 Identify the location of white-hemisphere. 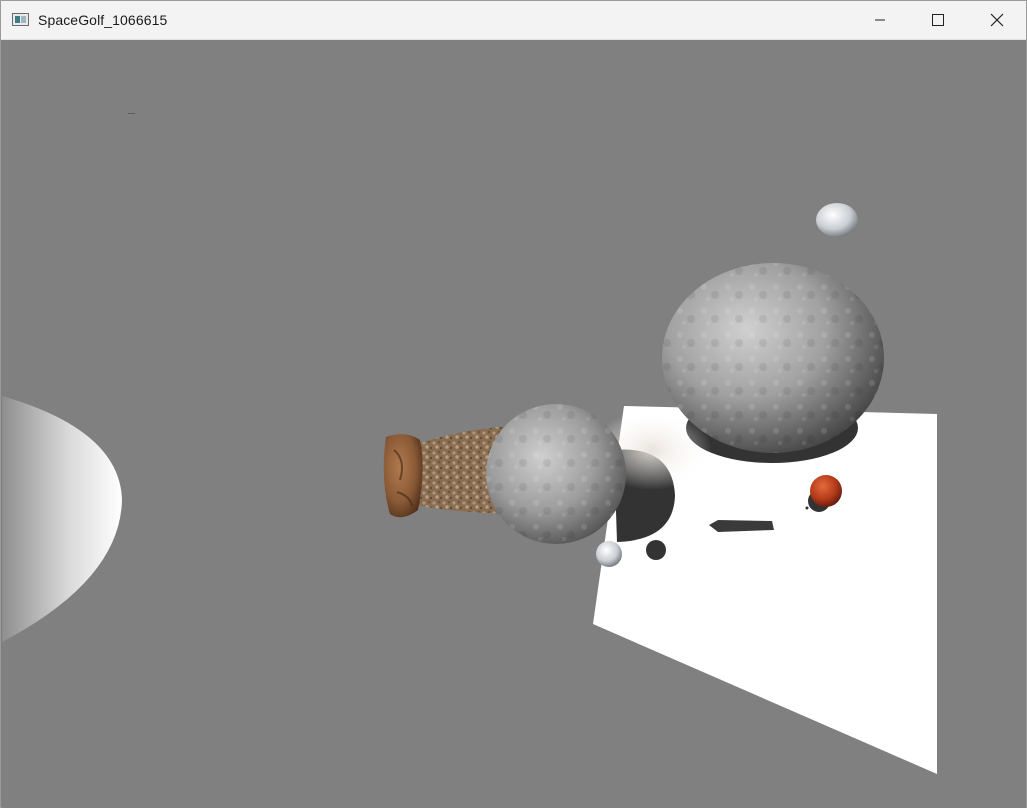
(62, 519).